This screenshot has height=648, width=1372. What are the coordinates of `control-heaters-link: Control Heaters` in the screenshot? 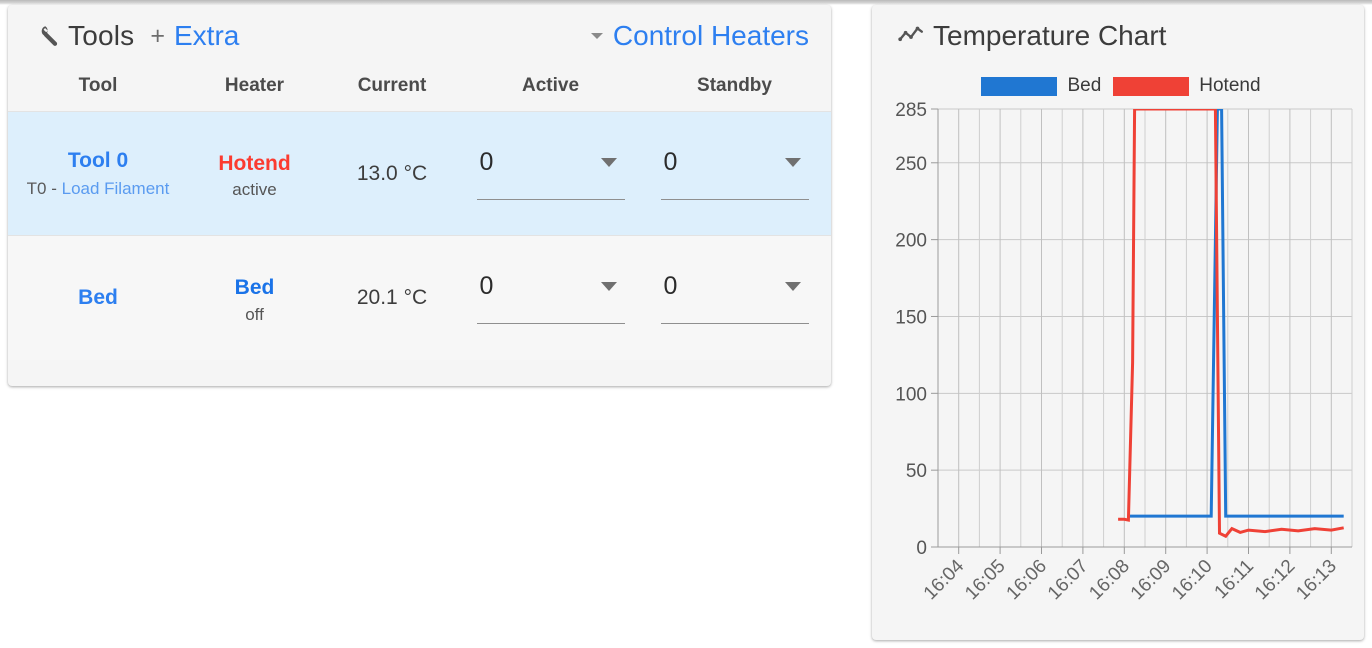 It's located at (711, 36).